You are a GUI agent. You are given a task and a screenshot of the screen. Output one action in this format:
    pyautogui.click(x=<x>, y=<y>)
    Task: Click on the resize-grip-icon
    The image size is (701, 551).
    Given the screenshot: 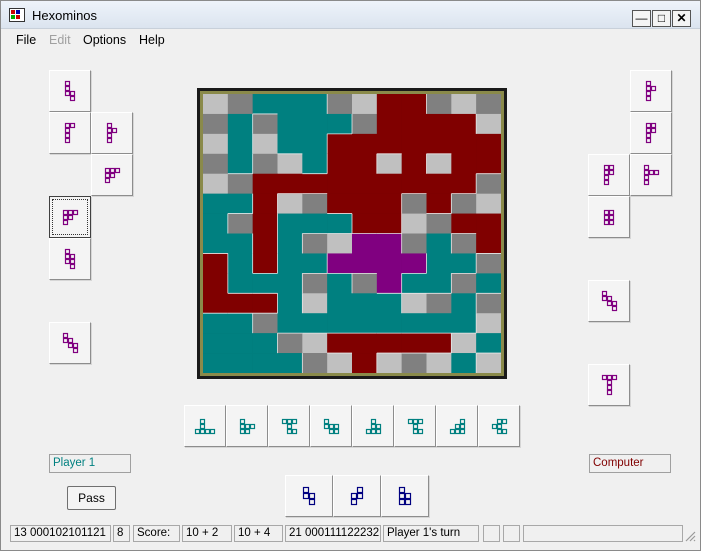 What is the action you would take?
    pyautogui.click(x=690, y=536)
    